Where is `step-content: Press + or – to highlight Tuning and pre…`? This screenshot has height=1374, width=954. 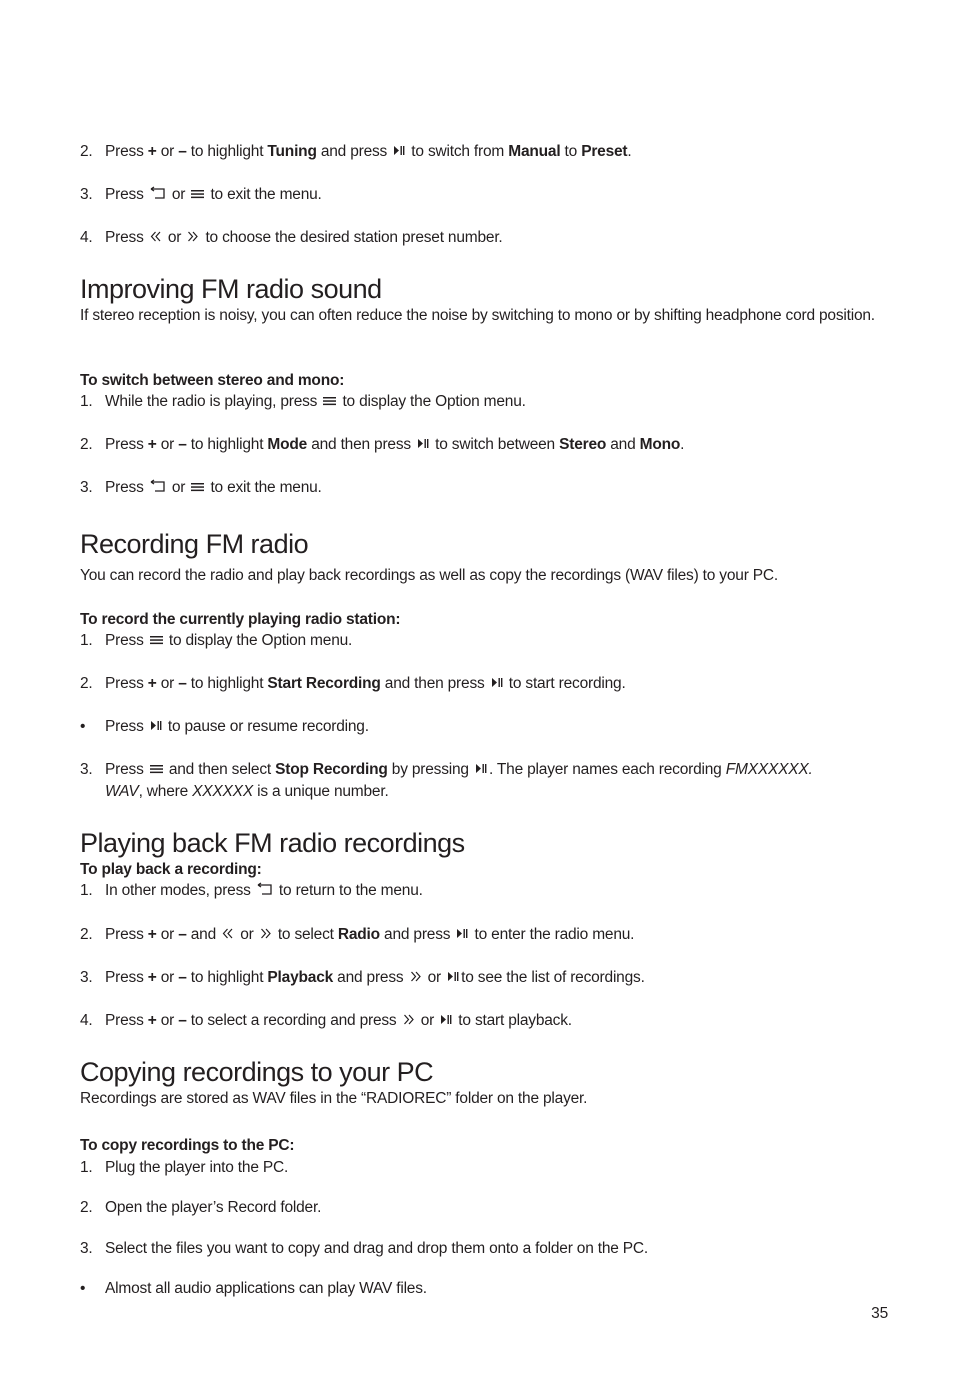 step-content: Press + or – to highlight Tuning and pre… is located at coordinates (368, 151).